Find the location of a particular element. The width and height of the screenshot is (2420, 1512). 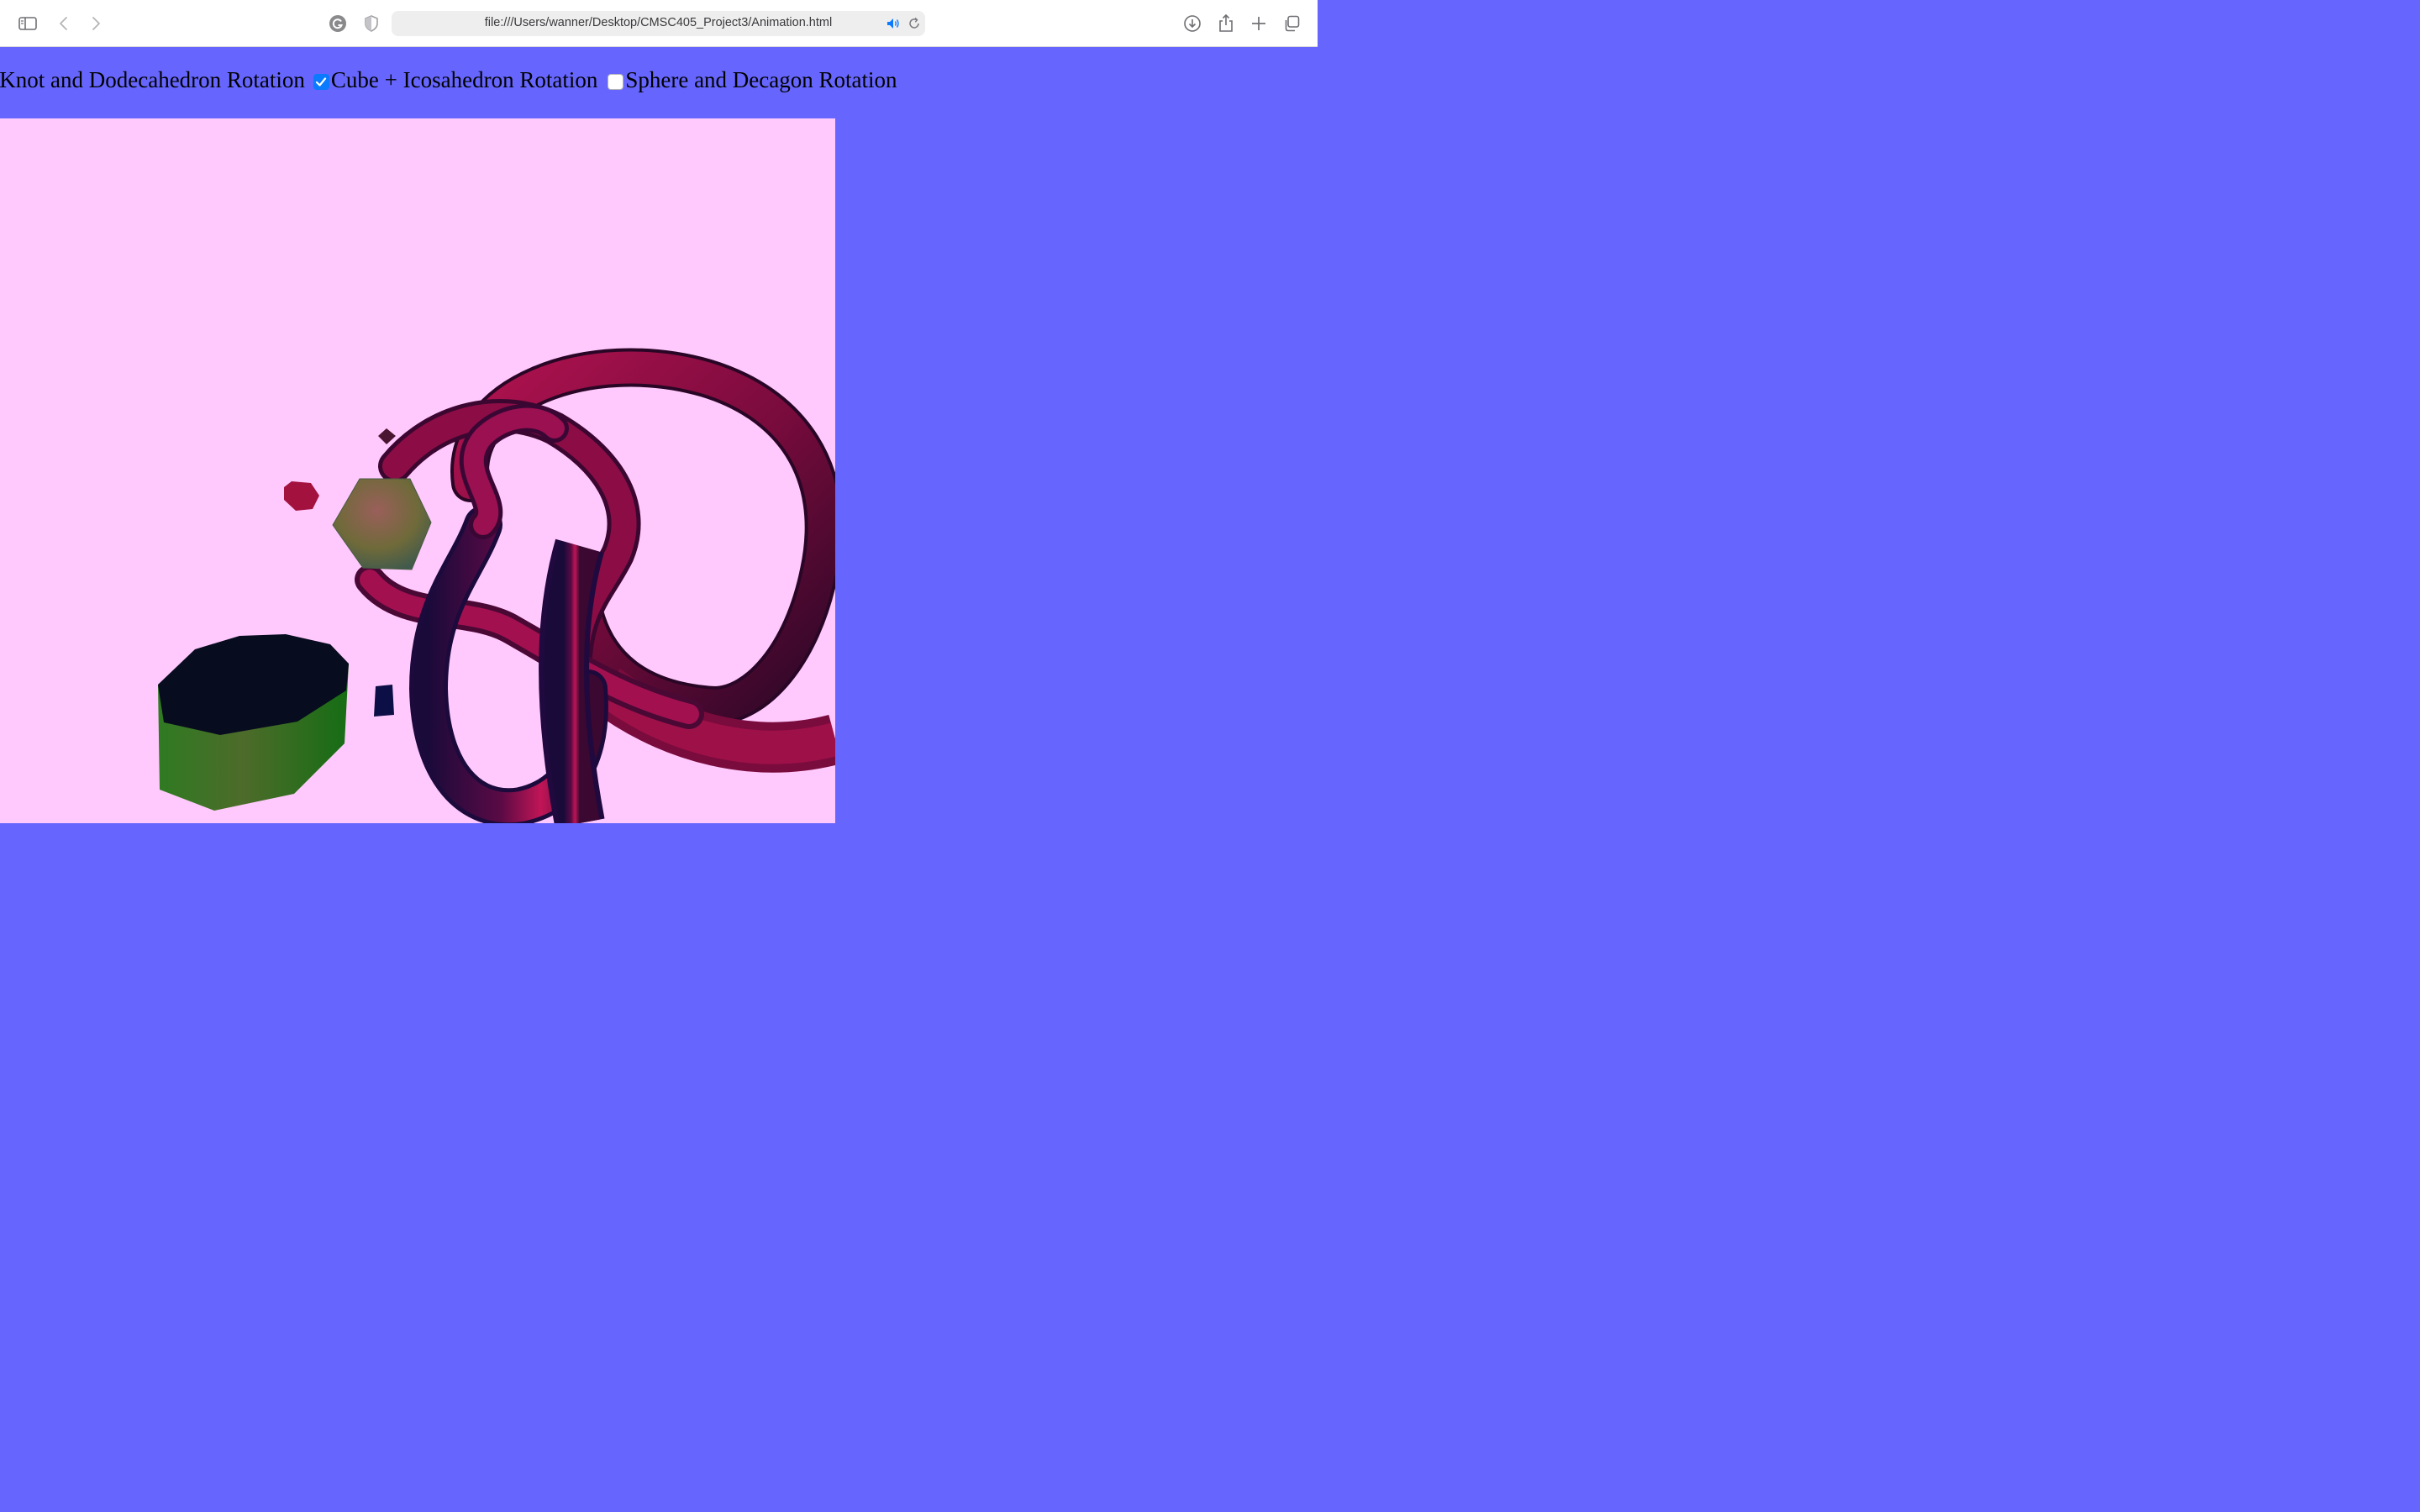

sphere-decagon-label: Sphere and Decagon Rotation is located at coordinates (761, 80).